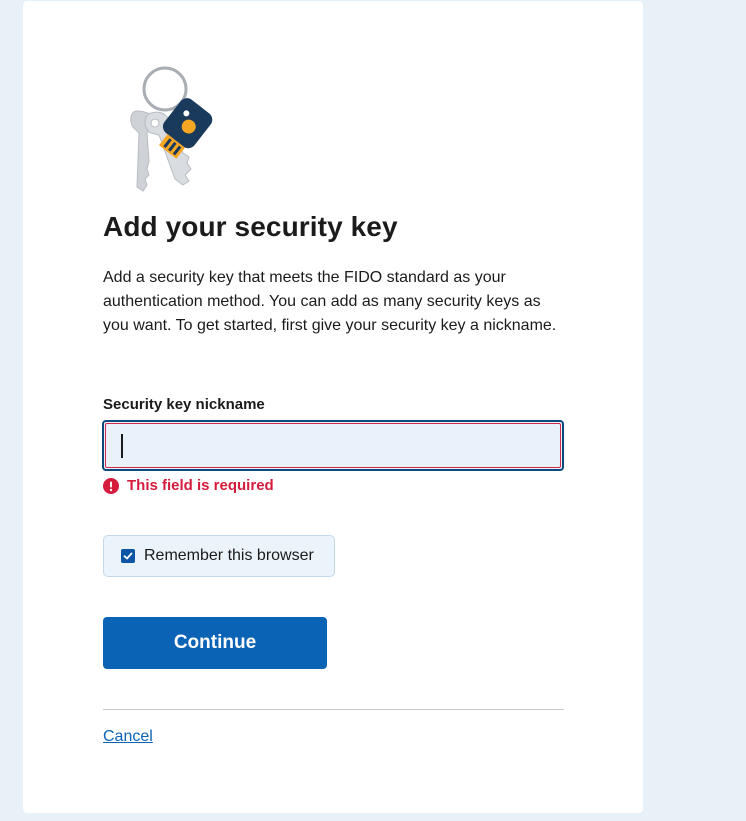 The image size is (746, 821). I want to click on checkbox-checked, so click(128, 556).